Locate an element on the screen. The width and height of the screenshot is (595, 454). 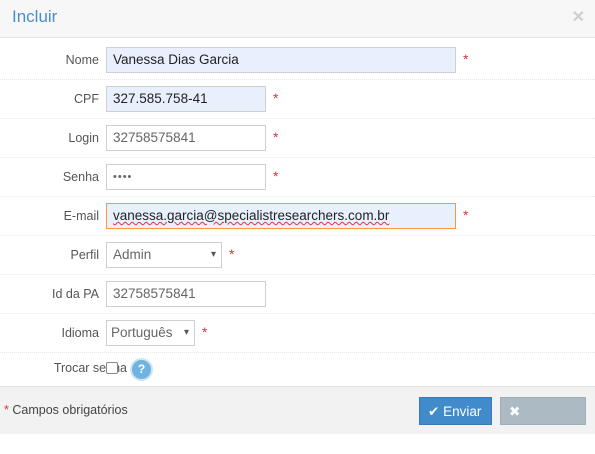
send-button: ✔ Enviar is located at coordinates (455, 411).